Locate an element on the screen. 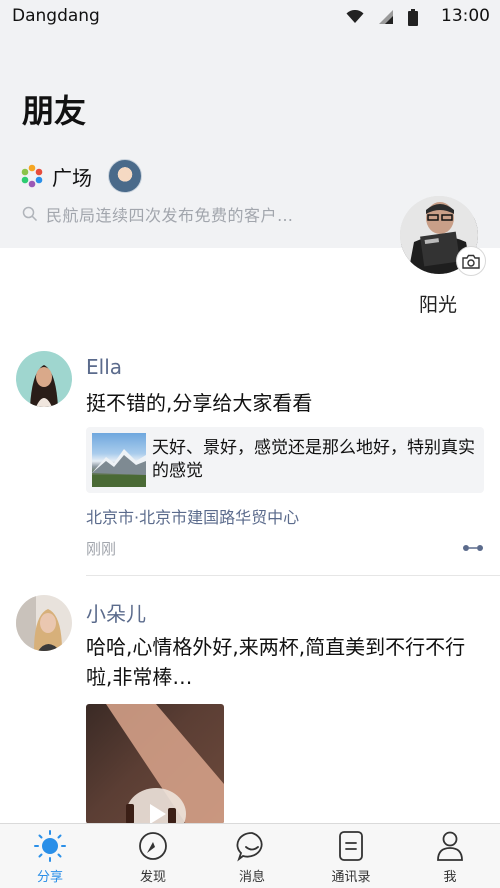 This screenshot has height=888, width=500. tab-share: 分享 is located at coordinates (50, 858).